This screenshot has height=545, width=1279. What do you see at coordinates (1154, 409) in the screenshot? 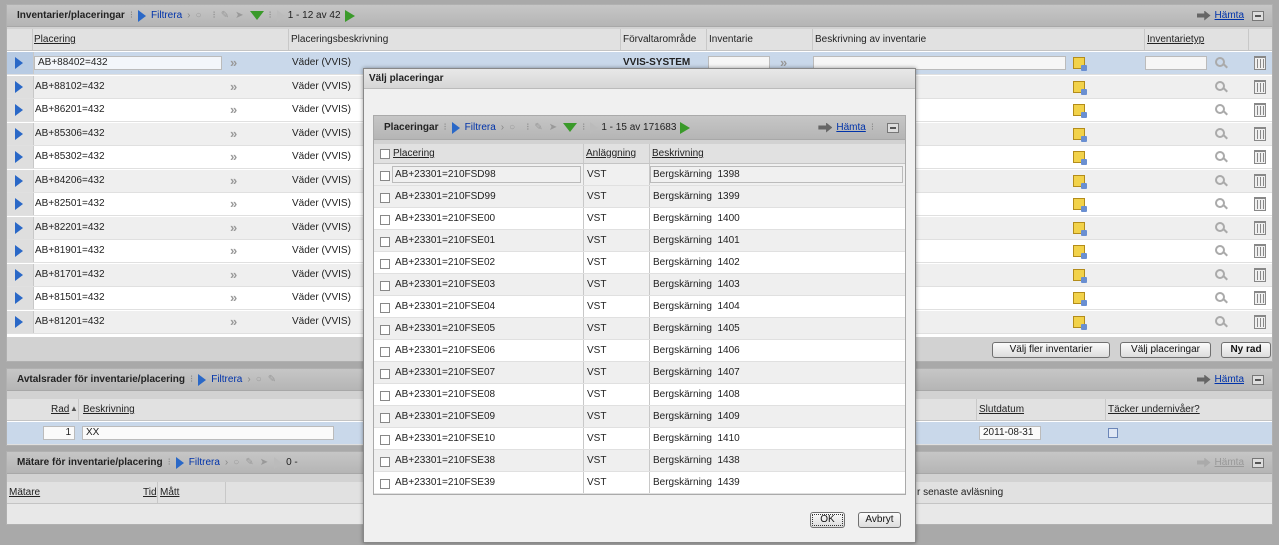
I see `col-tacker-undernivaer: Täcker undernivåer?` at bounding box center [1154, 409].